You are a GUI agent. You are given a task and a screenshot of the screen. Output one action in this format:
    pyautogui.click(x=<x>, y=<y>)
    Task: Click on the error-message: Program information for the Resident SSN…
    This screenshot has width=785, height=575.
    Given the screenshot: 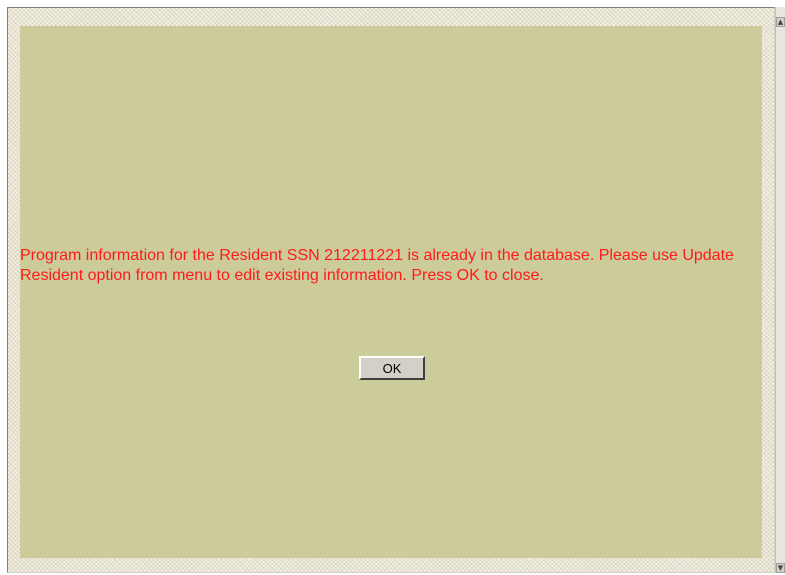 What is the action you would take?
    pyautogui.click(x=377, y=265)
    